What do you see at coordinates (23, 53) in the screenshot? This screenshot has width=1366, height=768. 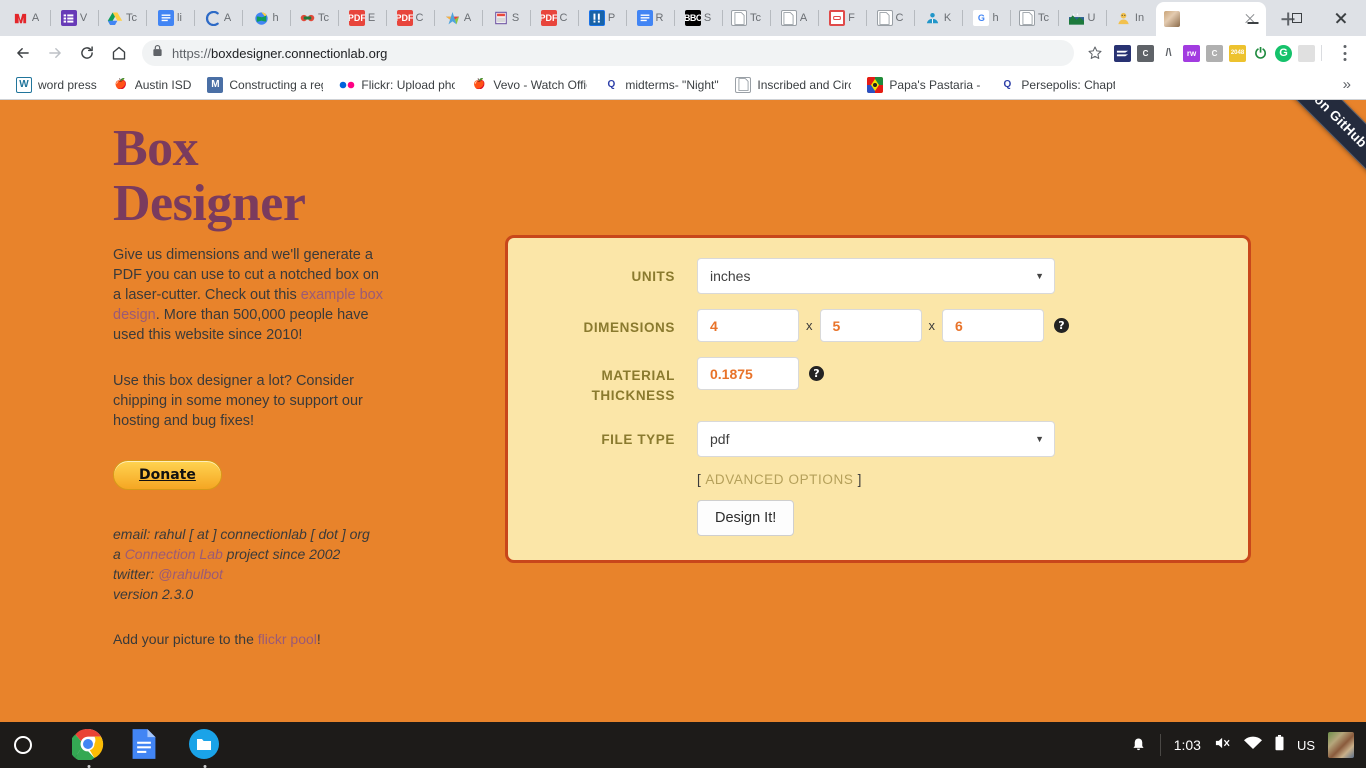 I see `back-button` at bounding box center [23, 53].